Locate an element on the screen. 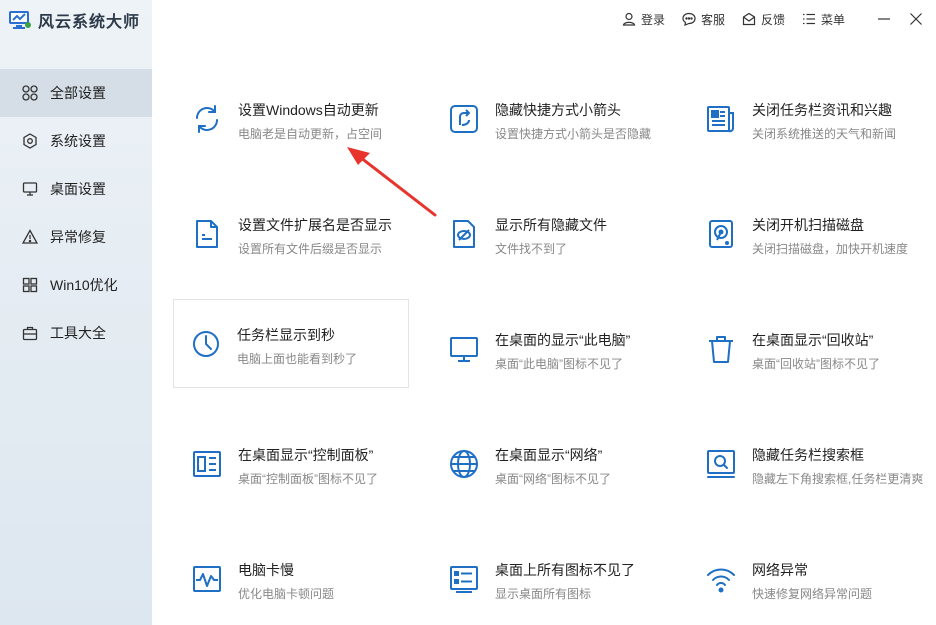  refresh-icon is located at coordinates (207, 119).